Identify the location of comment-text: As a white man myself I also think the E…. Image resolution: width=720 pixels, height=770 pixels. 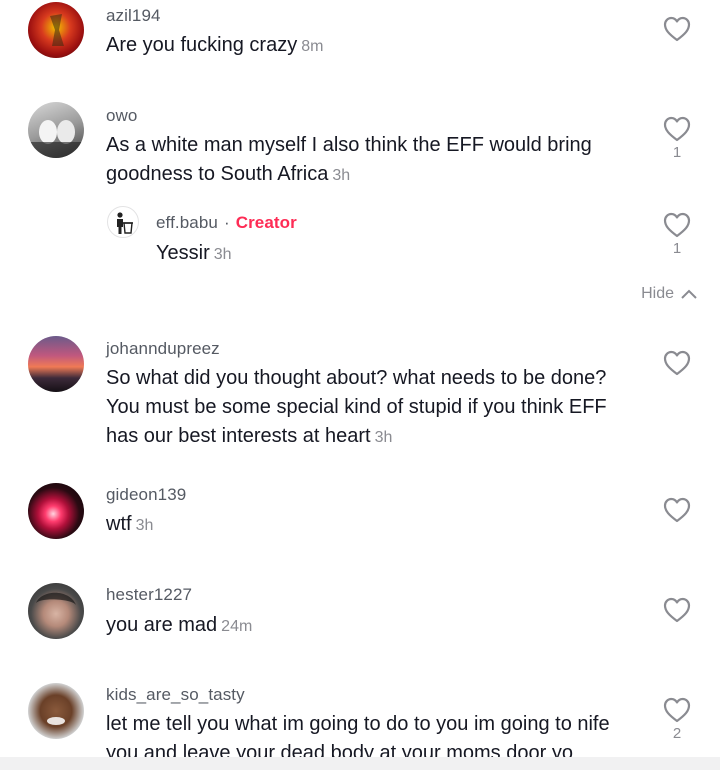
(366, 160).